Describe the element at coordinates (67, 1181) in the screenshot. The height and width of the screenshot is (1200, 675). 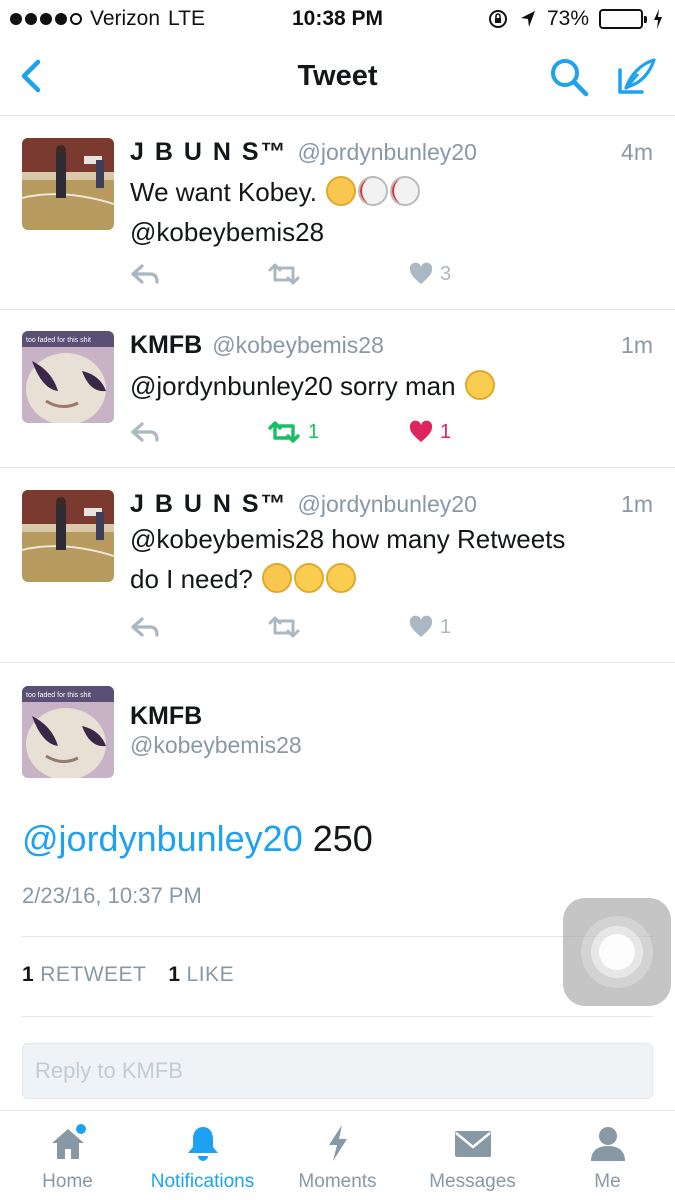
I see `tab-label: Home` at that location.